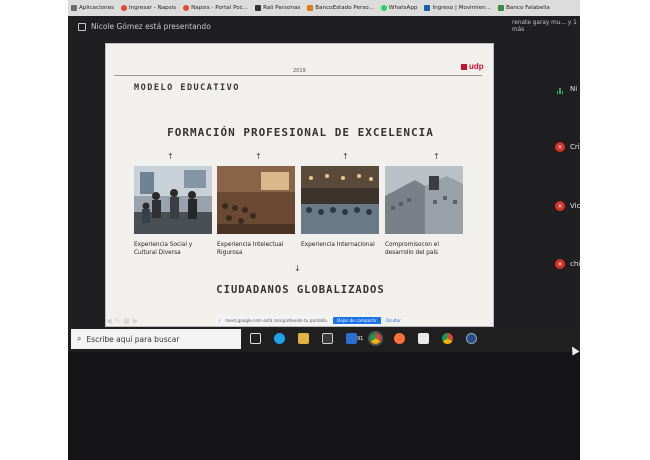  What do you see at coordinates (464, 66) in the screenshot?
I see `udp-logo-mark` at bounding box center [464, 66].